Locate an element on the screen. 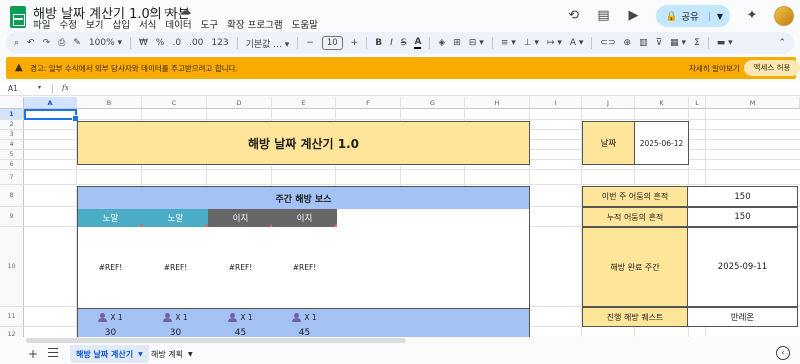 This screenshot has height=364, width=800. difficulty-cell-1: 노말 is located at coordinates (110, 218).